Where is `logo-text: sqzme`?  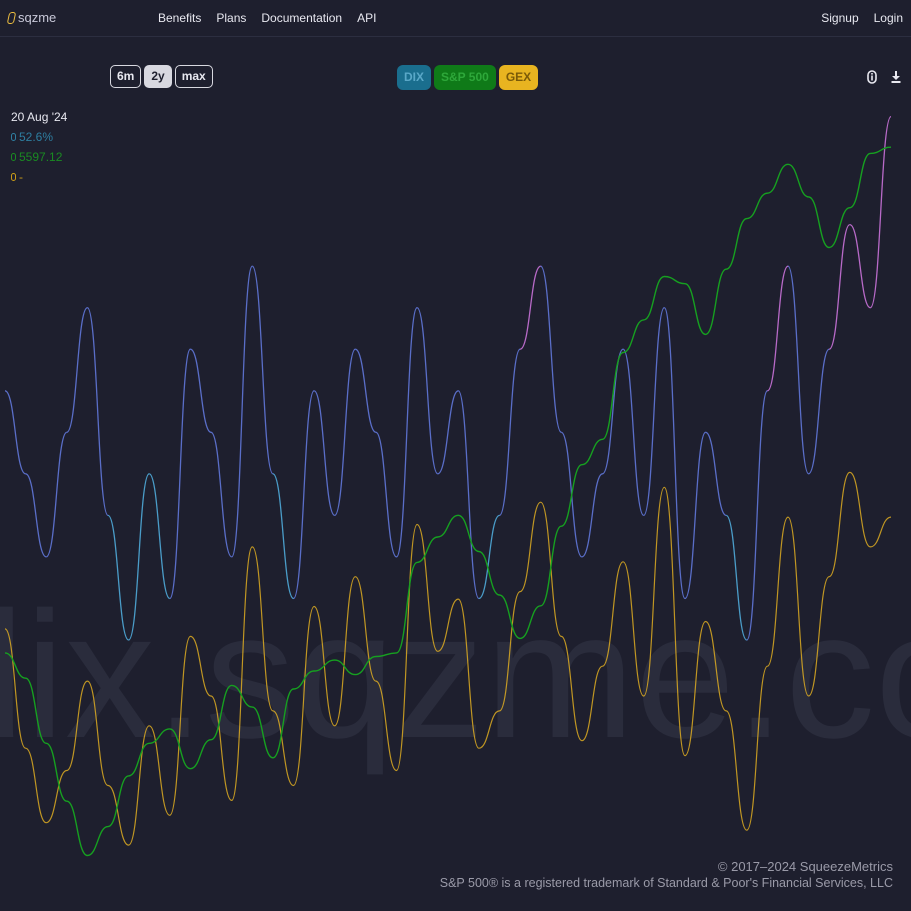
logo-text: sqzme is located at coordinates (37, 17).